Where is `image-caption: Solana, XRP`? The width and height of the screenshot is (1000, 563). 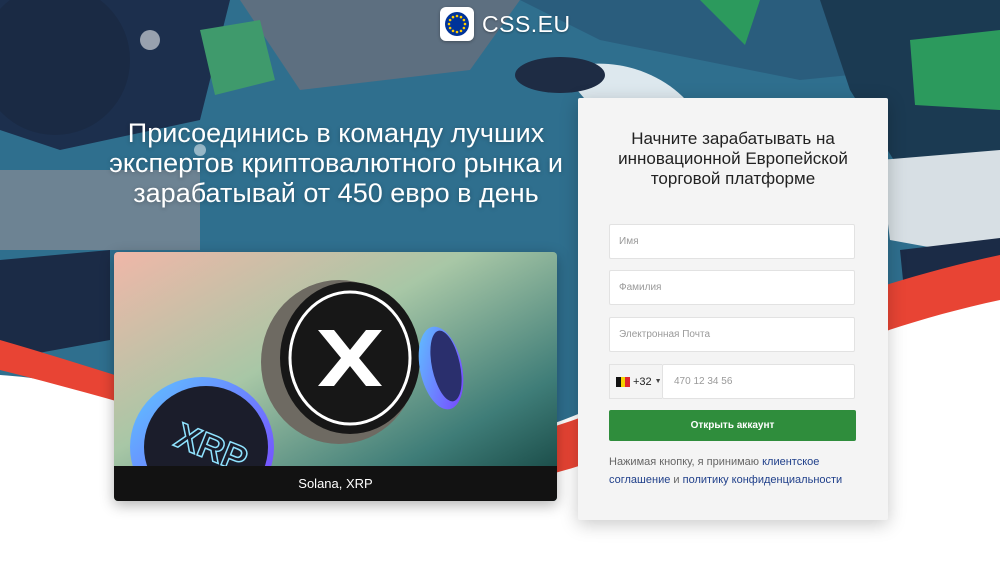
image-caption: Solana, XRP is located at coordinates (335, 483).